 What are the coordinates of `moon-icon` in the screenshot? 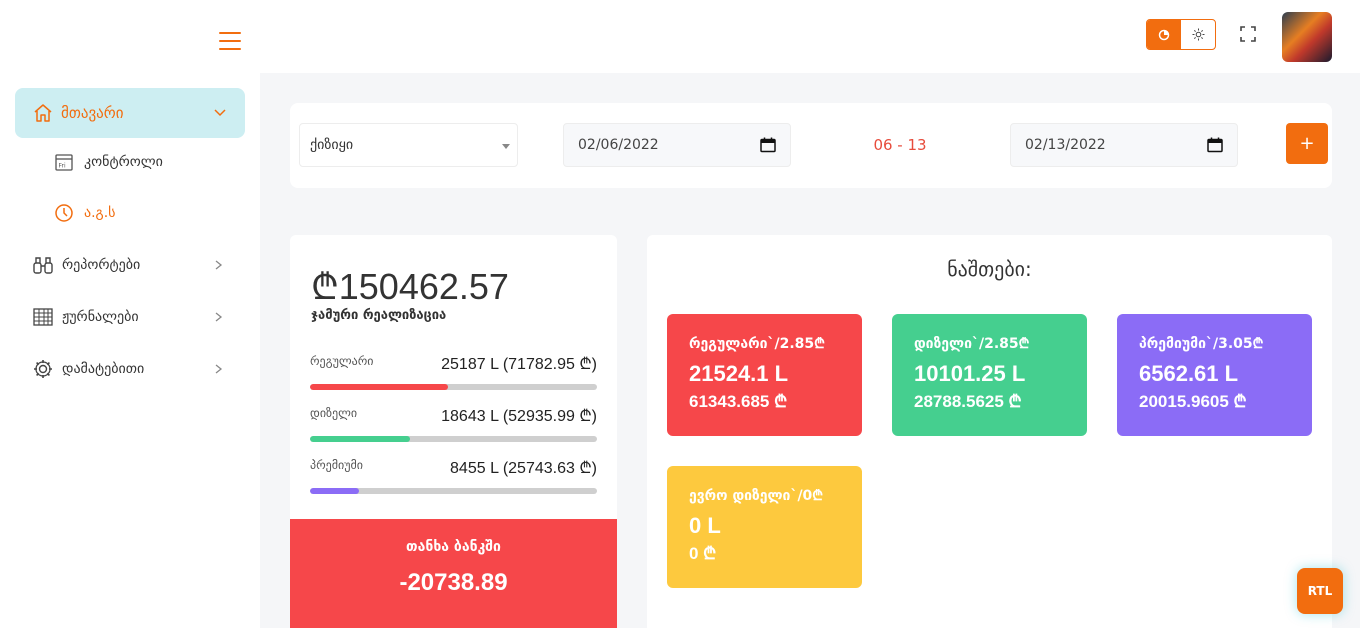 It's located at (1164, 34).